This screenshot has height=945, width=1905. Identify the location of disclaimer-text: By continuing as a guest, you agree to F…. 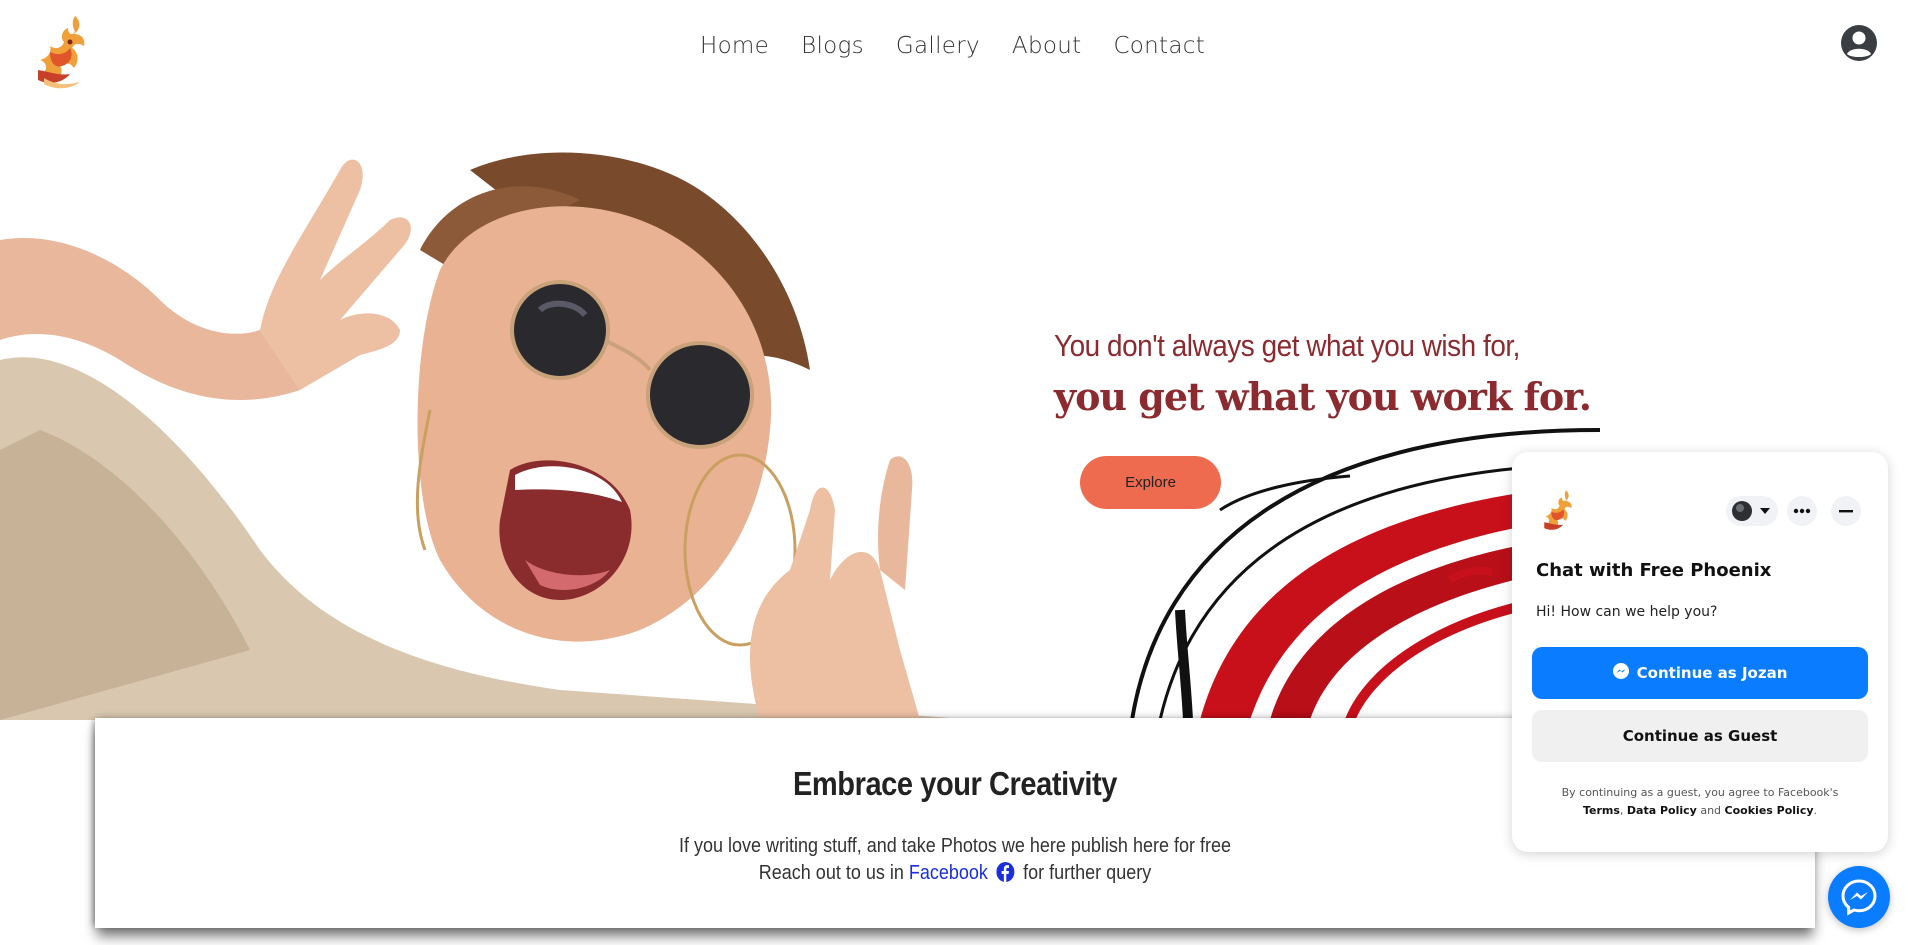
(1700, 792).